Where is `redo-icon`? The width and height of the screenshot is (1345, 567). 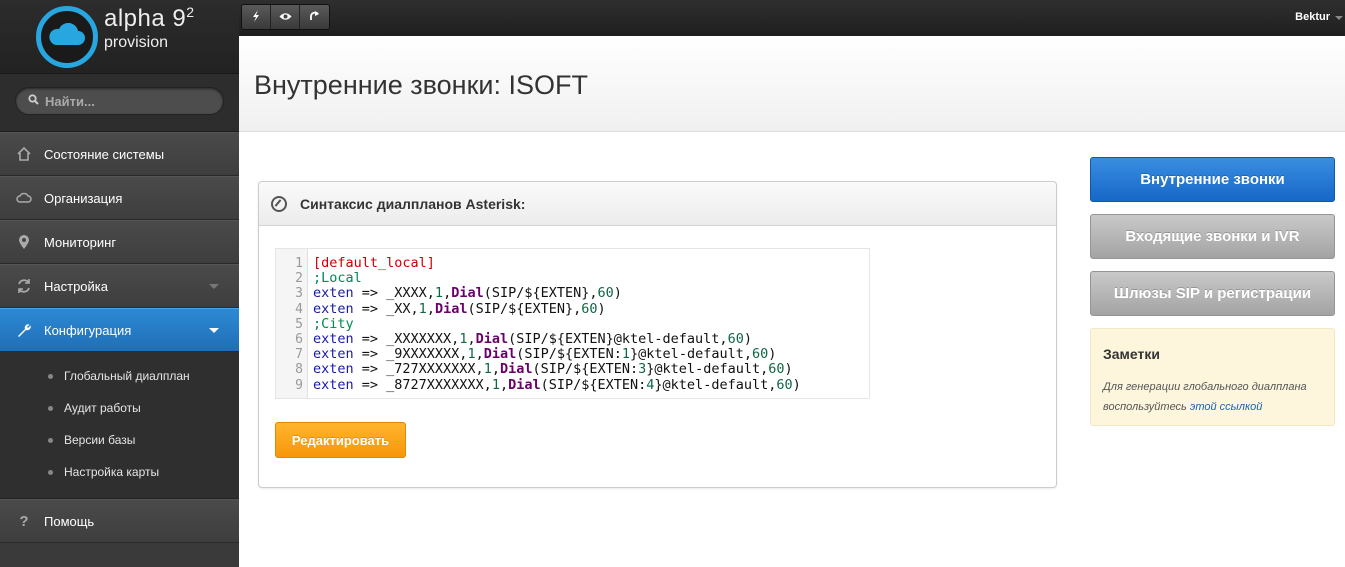
redo-icon is located at coordinates (314, 17).